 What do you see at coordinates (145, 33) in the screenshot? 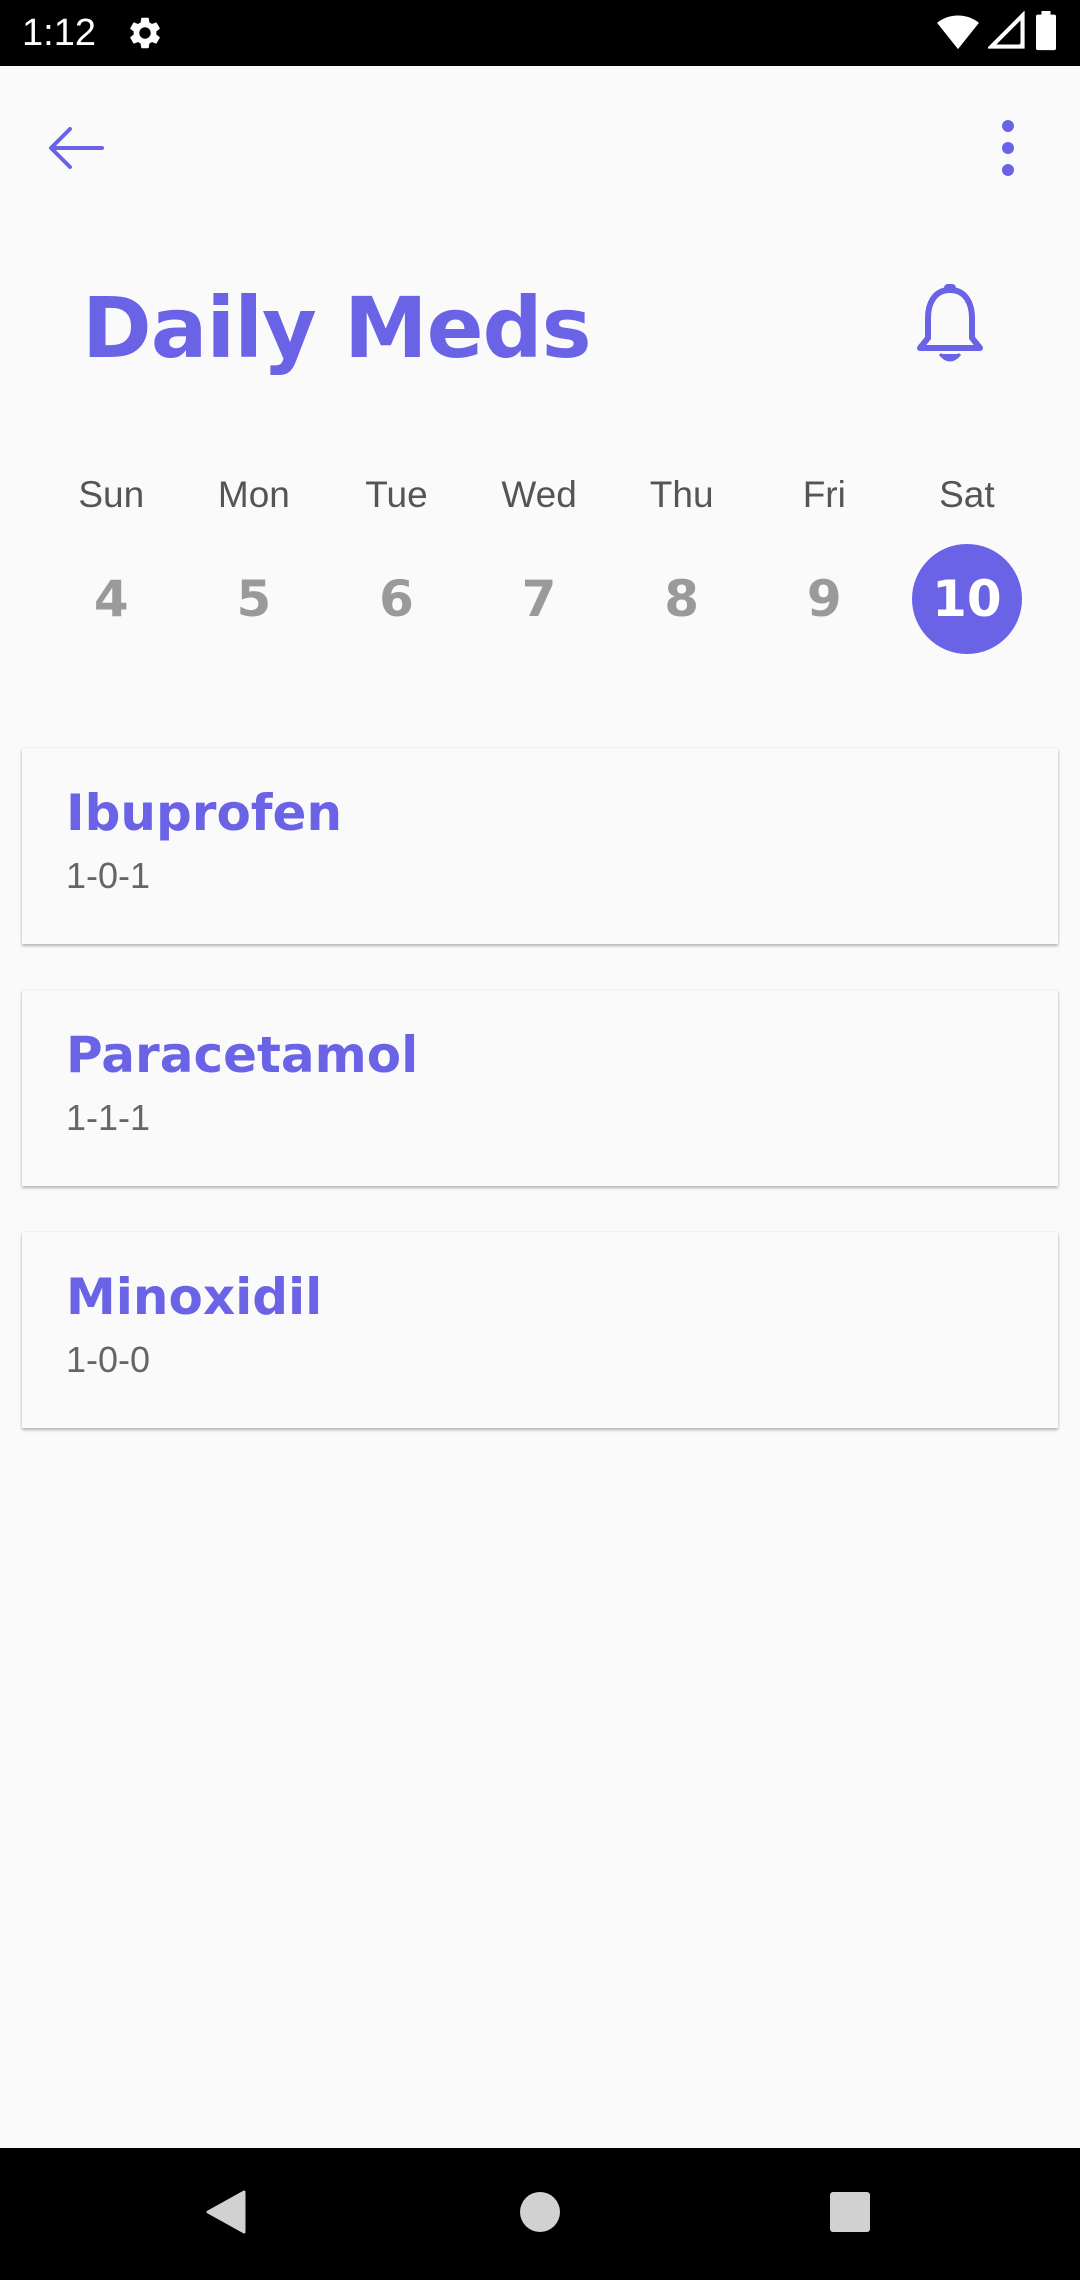
I see `settings-icon` at bounding box center [145, 33].